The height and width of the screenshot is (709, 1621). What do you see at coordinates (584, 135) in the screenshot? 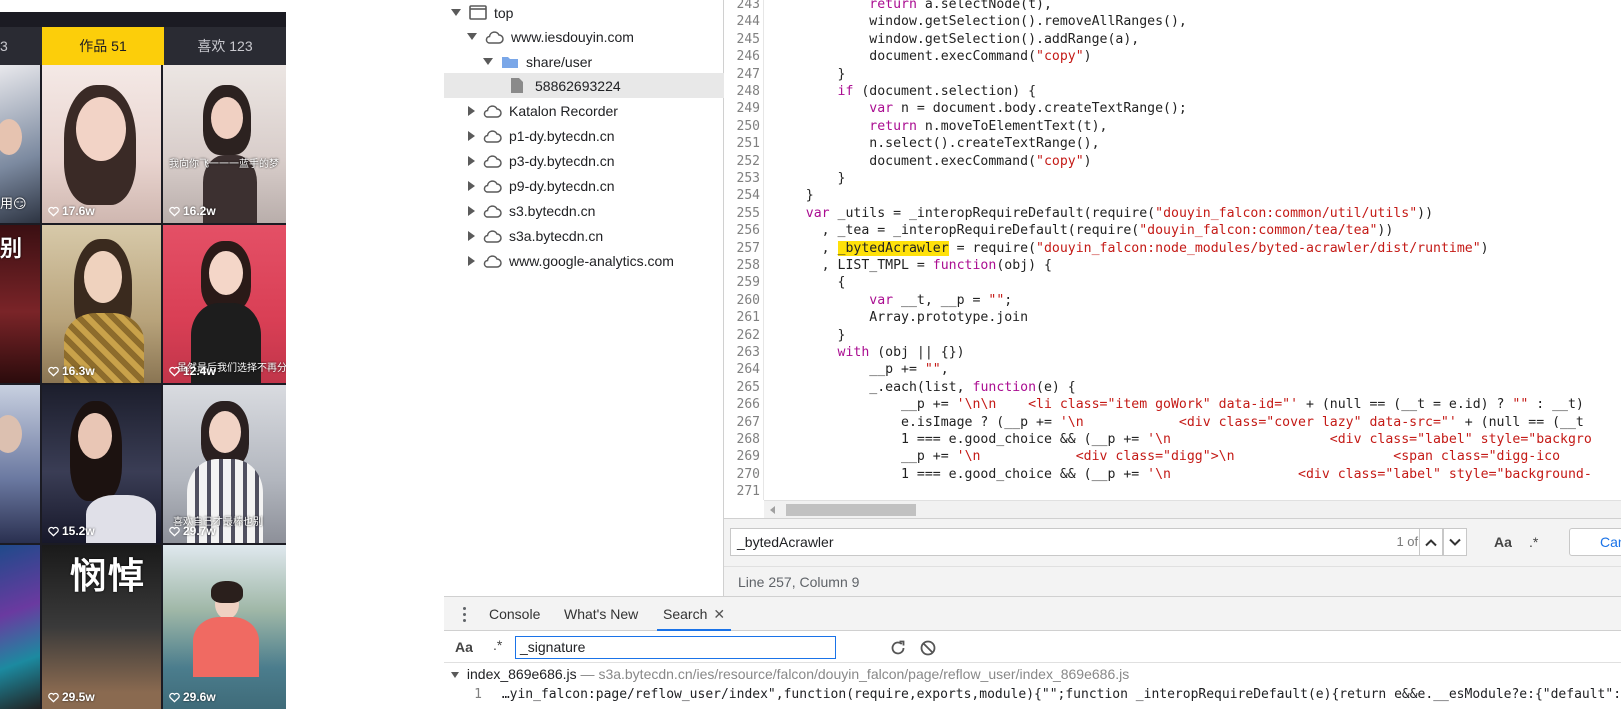
I see `tree-item-p1: p1-dy.bytecdn.cn` at bounding box center [584, 135].